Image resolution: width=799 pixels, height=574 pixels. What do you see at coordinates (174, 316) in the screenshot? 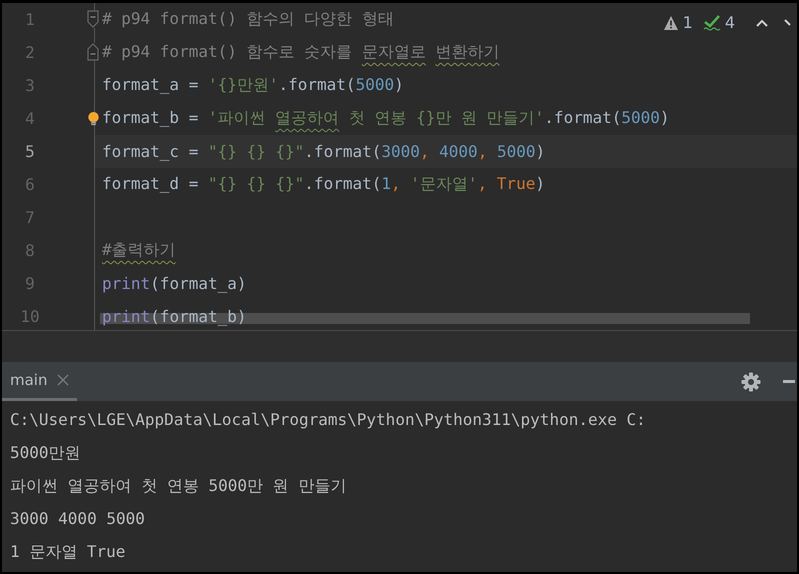
I see `code-line: print(format_b)` at bounding box center [174, 316].